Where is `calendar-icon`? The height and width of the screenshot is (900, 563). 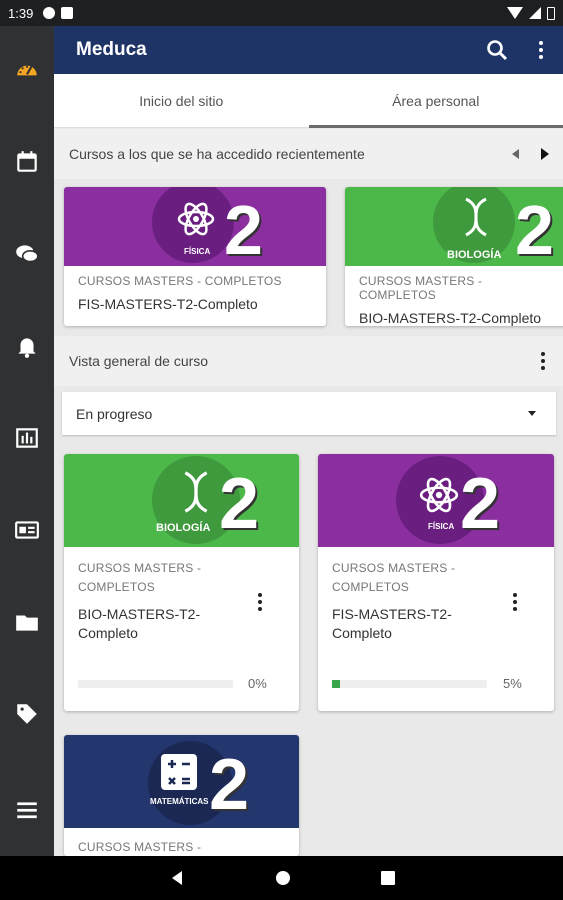 calendar-icon is located at coordinates (27, 161).